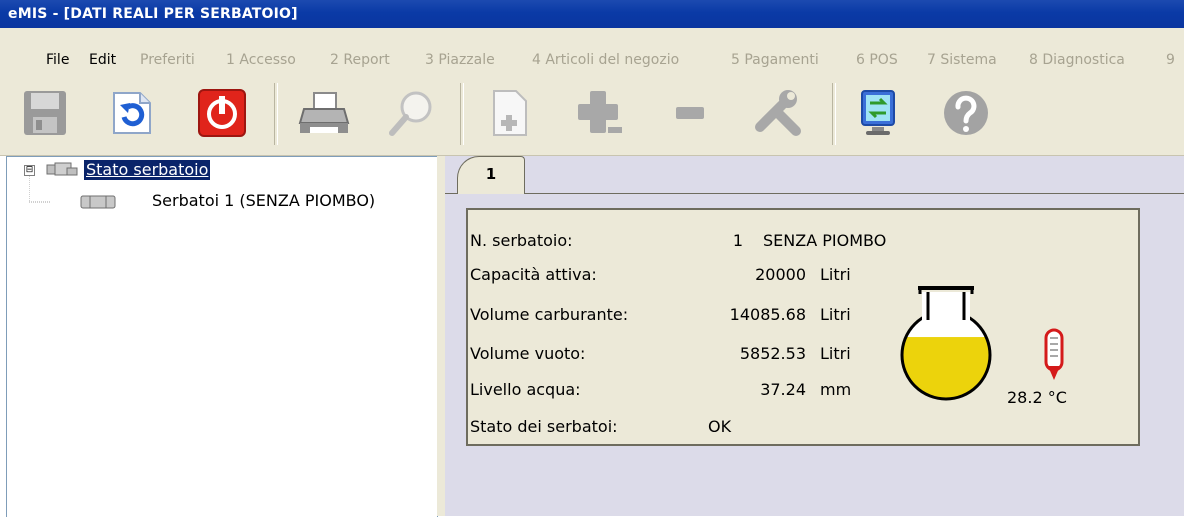 The image size is (1184, 517). What do you see at coordinates (98, 202) in the screenshot?
I see `tank-icon` at bounding box center [98, 202].